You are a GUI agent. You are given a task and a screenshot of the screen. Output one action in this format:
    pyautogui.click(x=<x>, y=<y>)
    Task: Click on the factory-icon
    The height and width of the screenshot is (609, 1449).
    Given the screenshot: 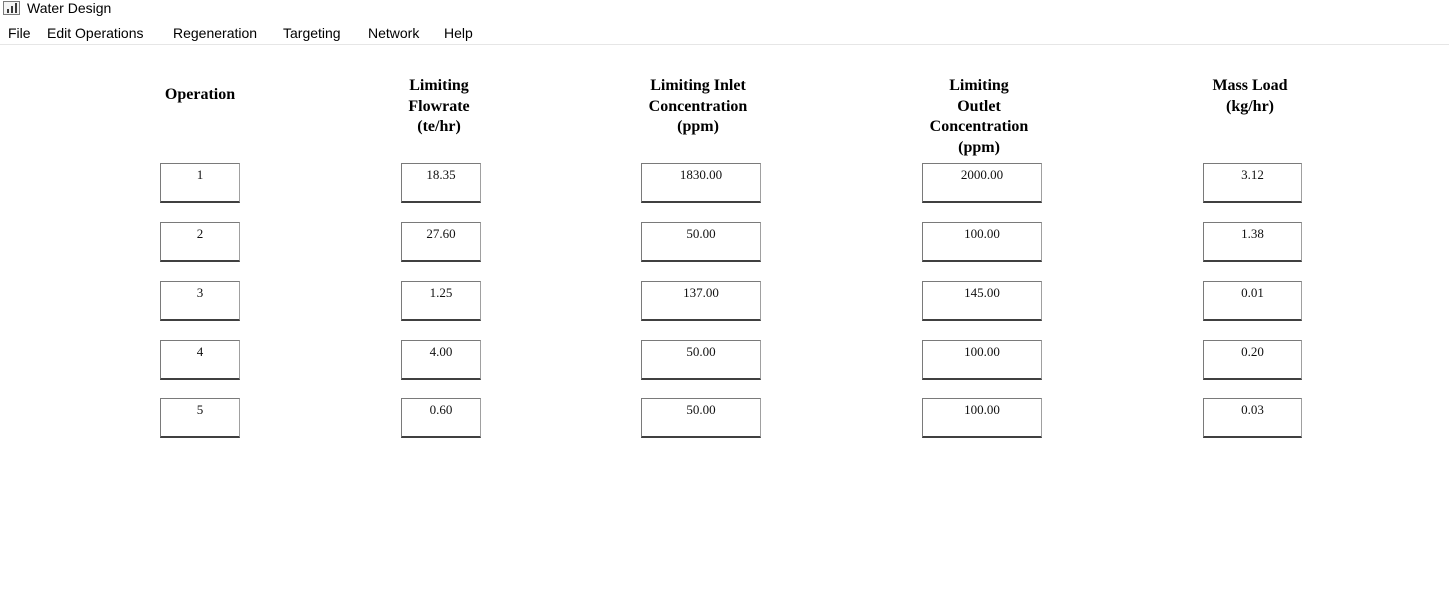 What is the action you would take?
    pyautogui.click(x=11, y=8)
    